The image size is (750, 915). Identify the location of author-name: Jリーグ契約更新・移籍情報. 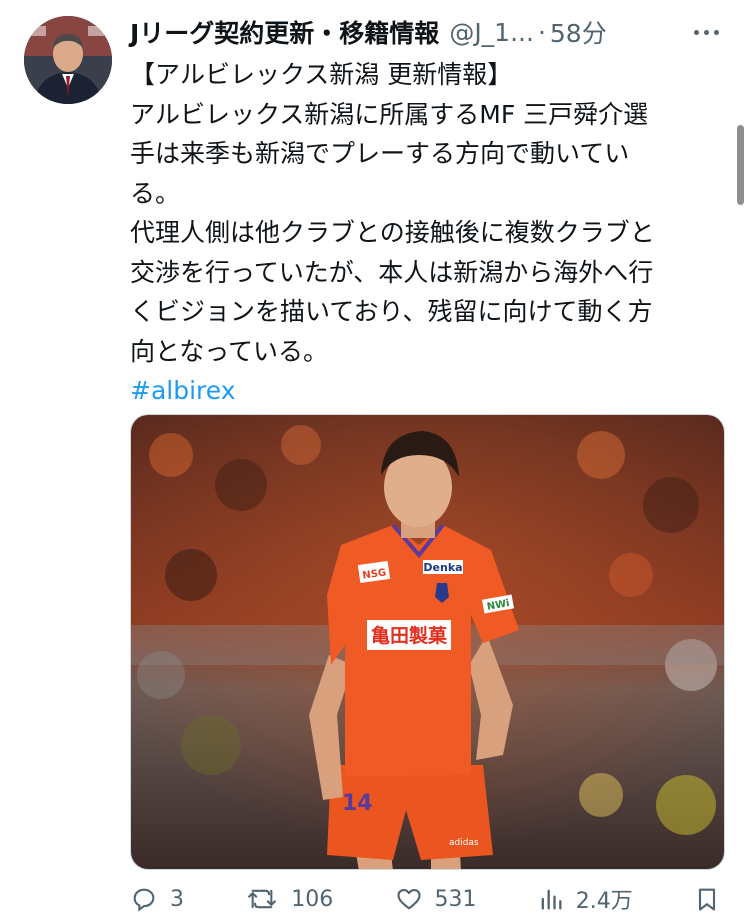
(284, 32).